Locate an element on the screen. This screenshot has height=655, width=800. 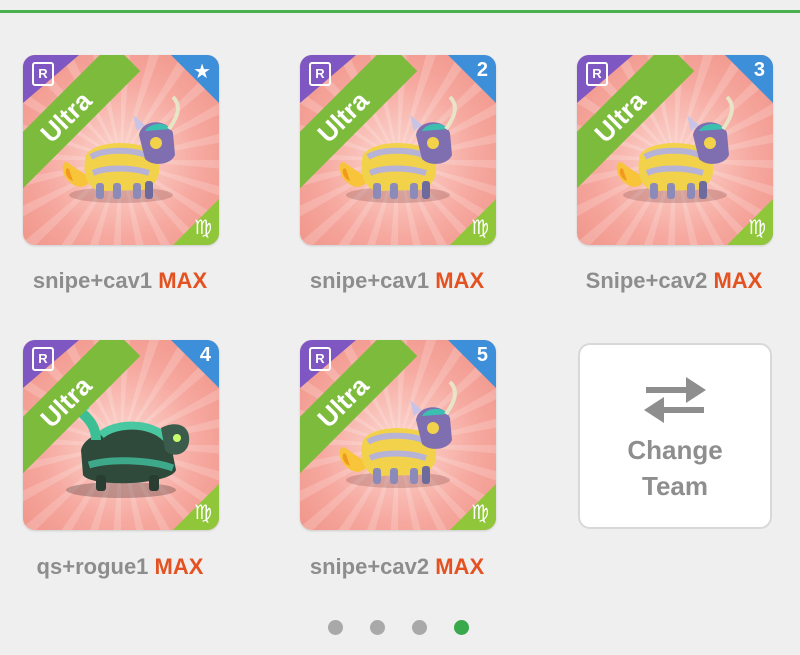
change-team-label-line2: Team is located at coordinates (675, 486).